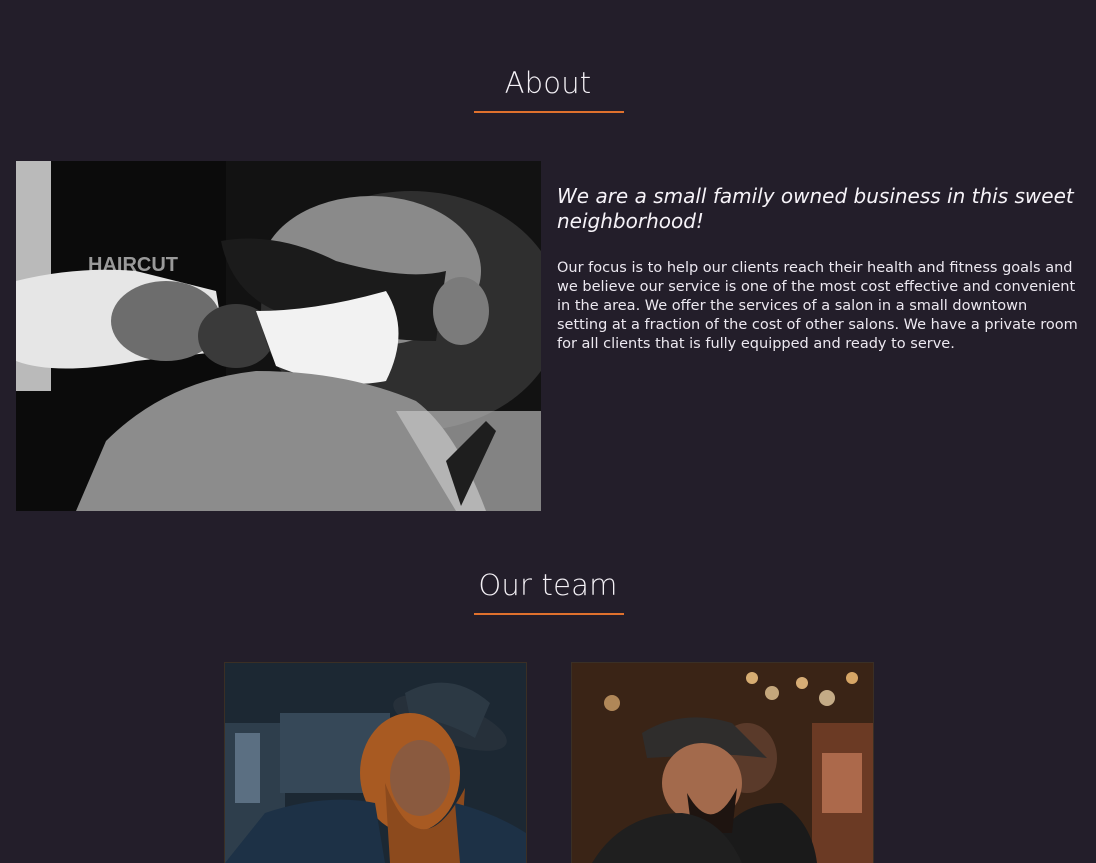 The image size is (1096, 863). Describe the element at coordinates (549, 112) in the screenshot. I see `about-heading-underline` at that location.